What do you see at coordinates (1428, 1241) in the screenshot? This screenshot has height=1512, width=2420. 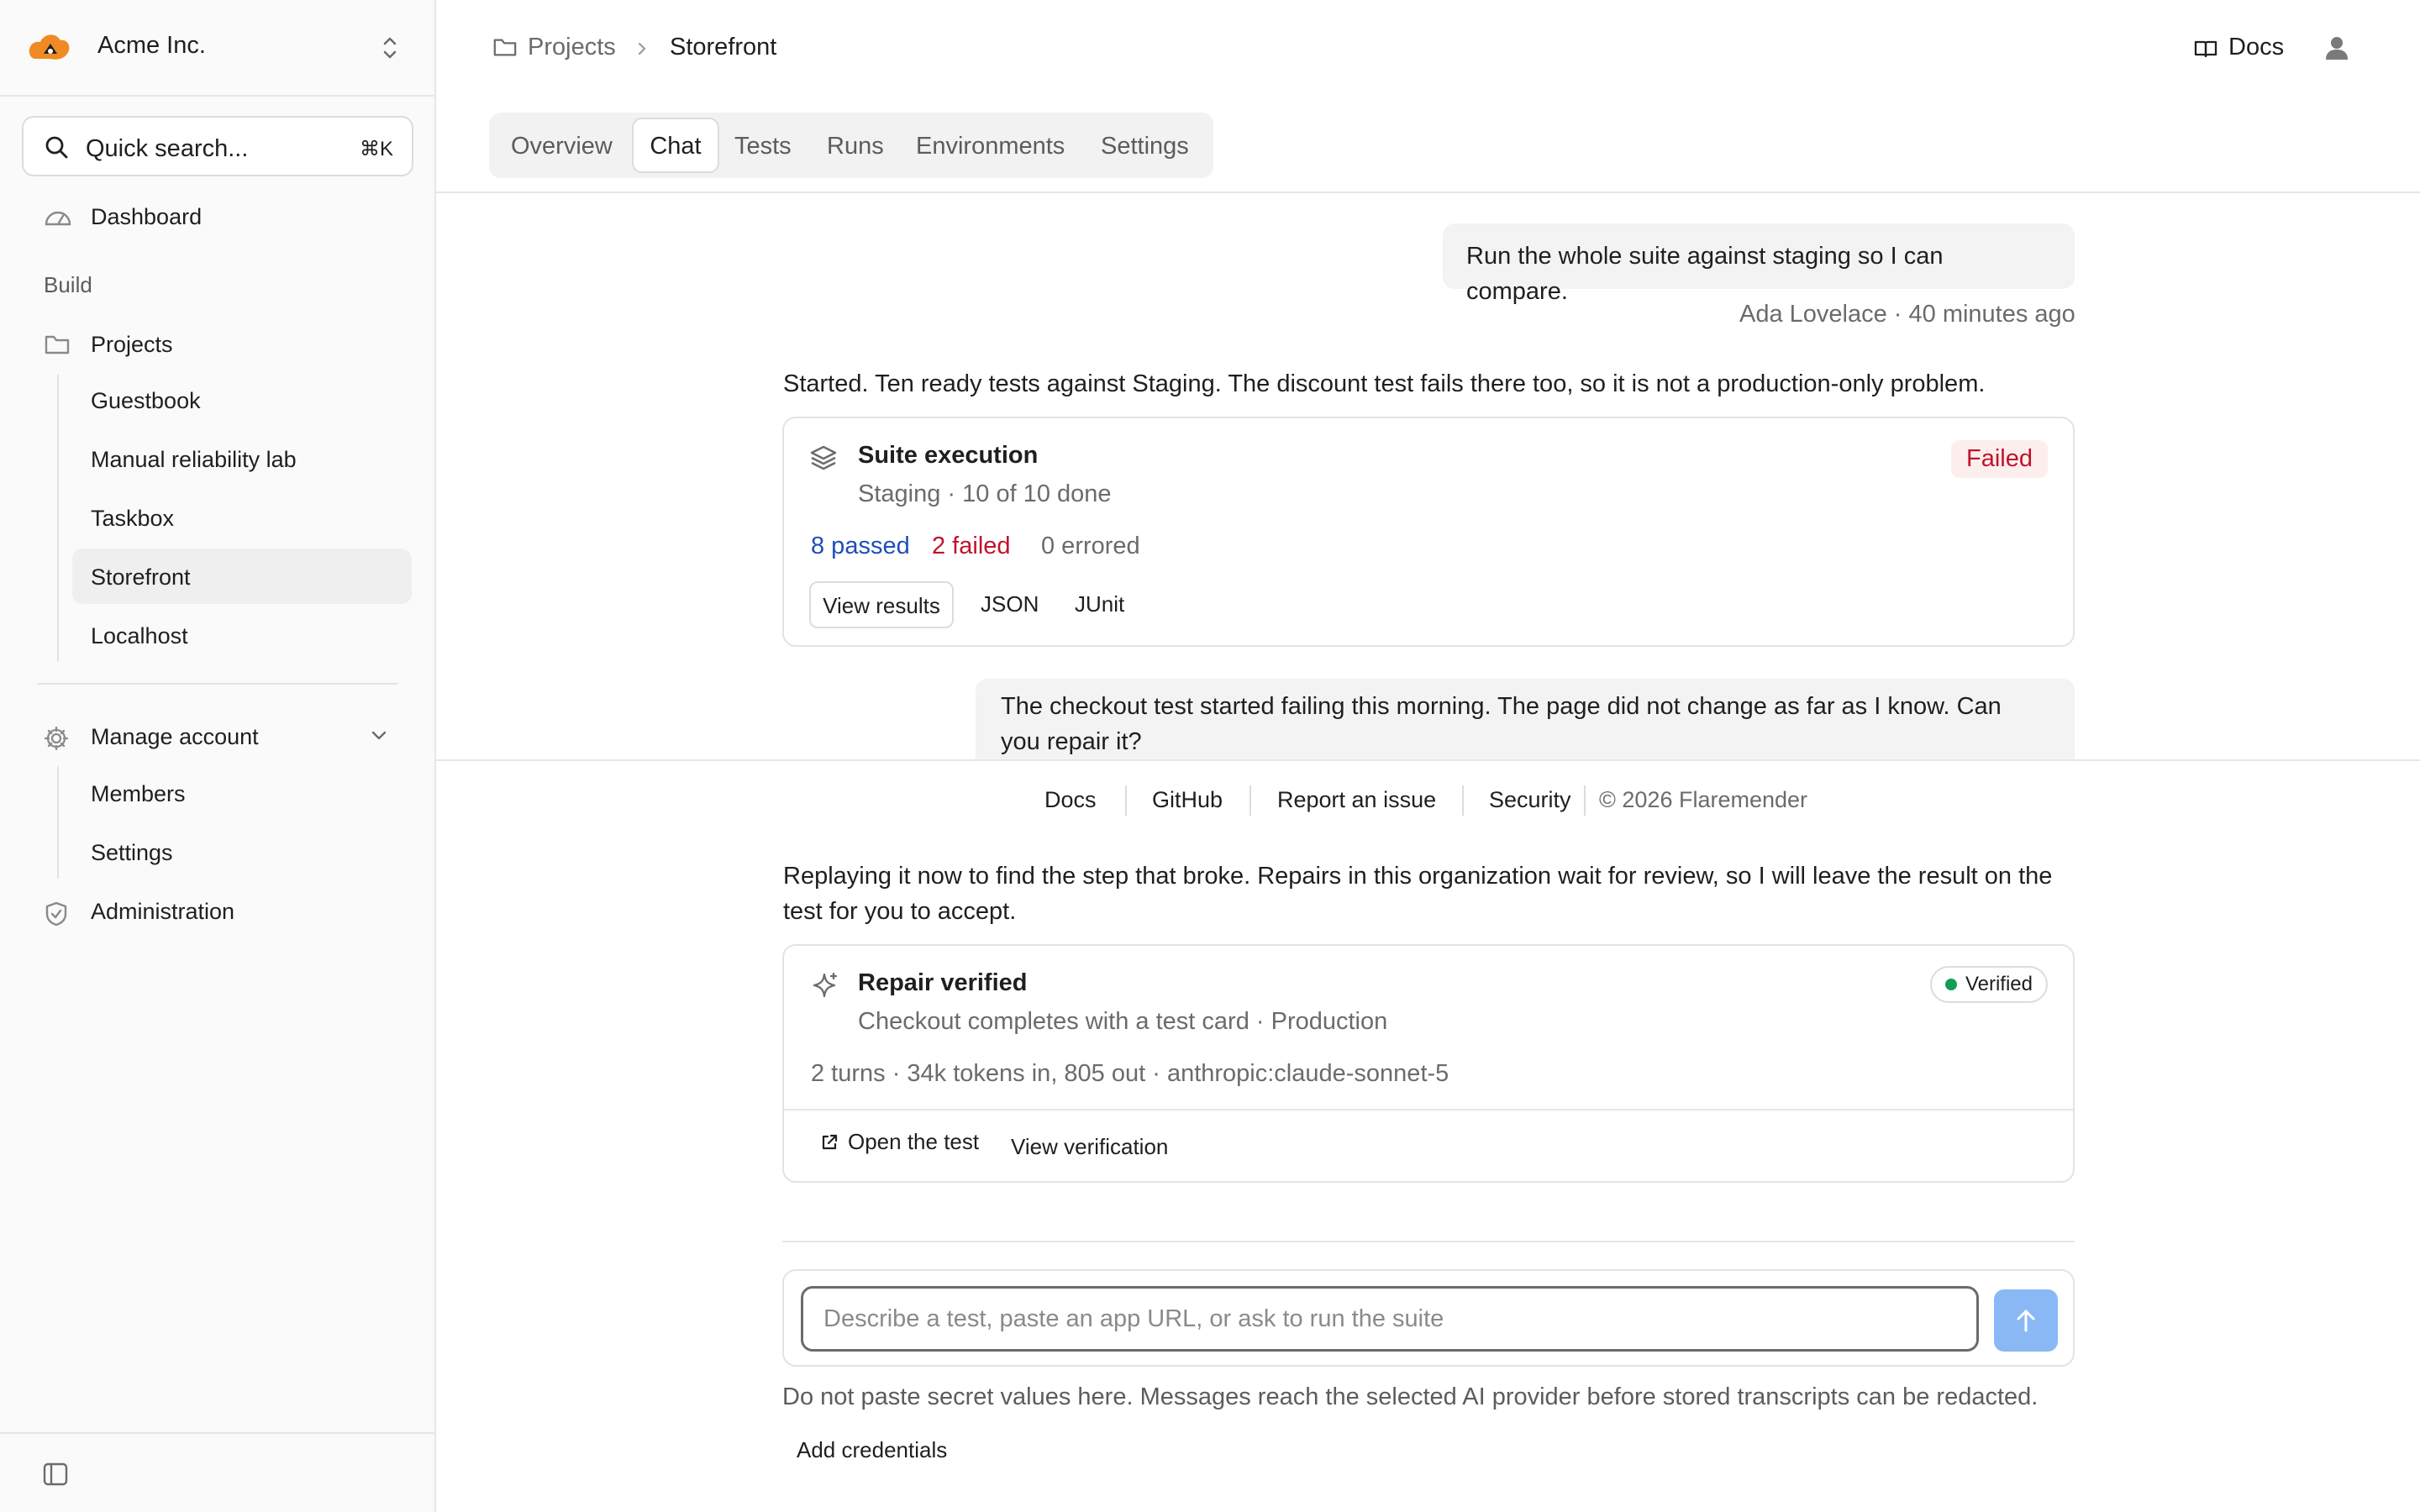 I see `composer-divider` at bounding box center [1428, 1241].